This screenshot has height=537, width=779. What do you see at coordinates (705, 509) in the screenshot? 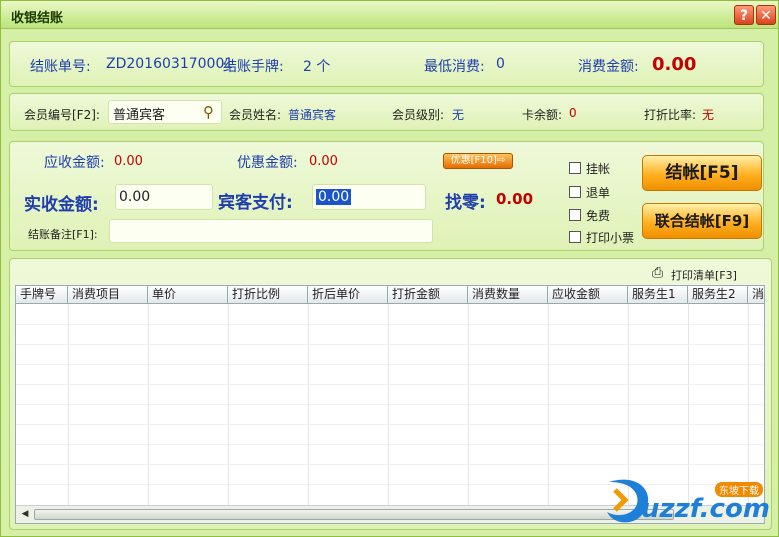
I see `watermark-text: uzzf.com` at bounding box center [705, 509].